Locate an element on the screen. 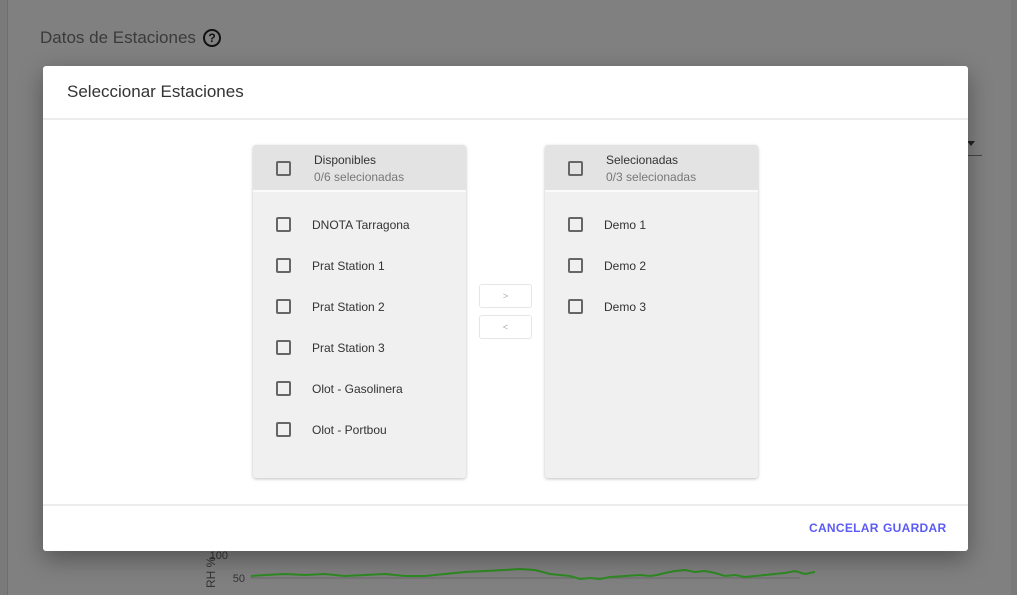 The width and height of the screenshot is (1017, 595). cancel-button: CANCELAR is located at coordinates (844, 528).